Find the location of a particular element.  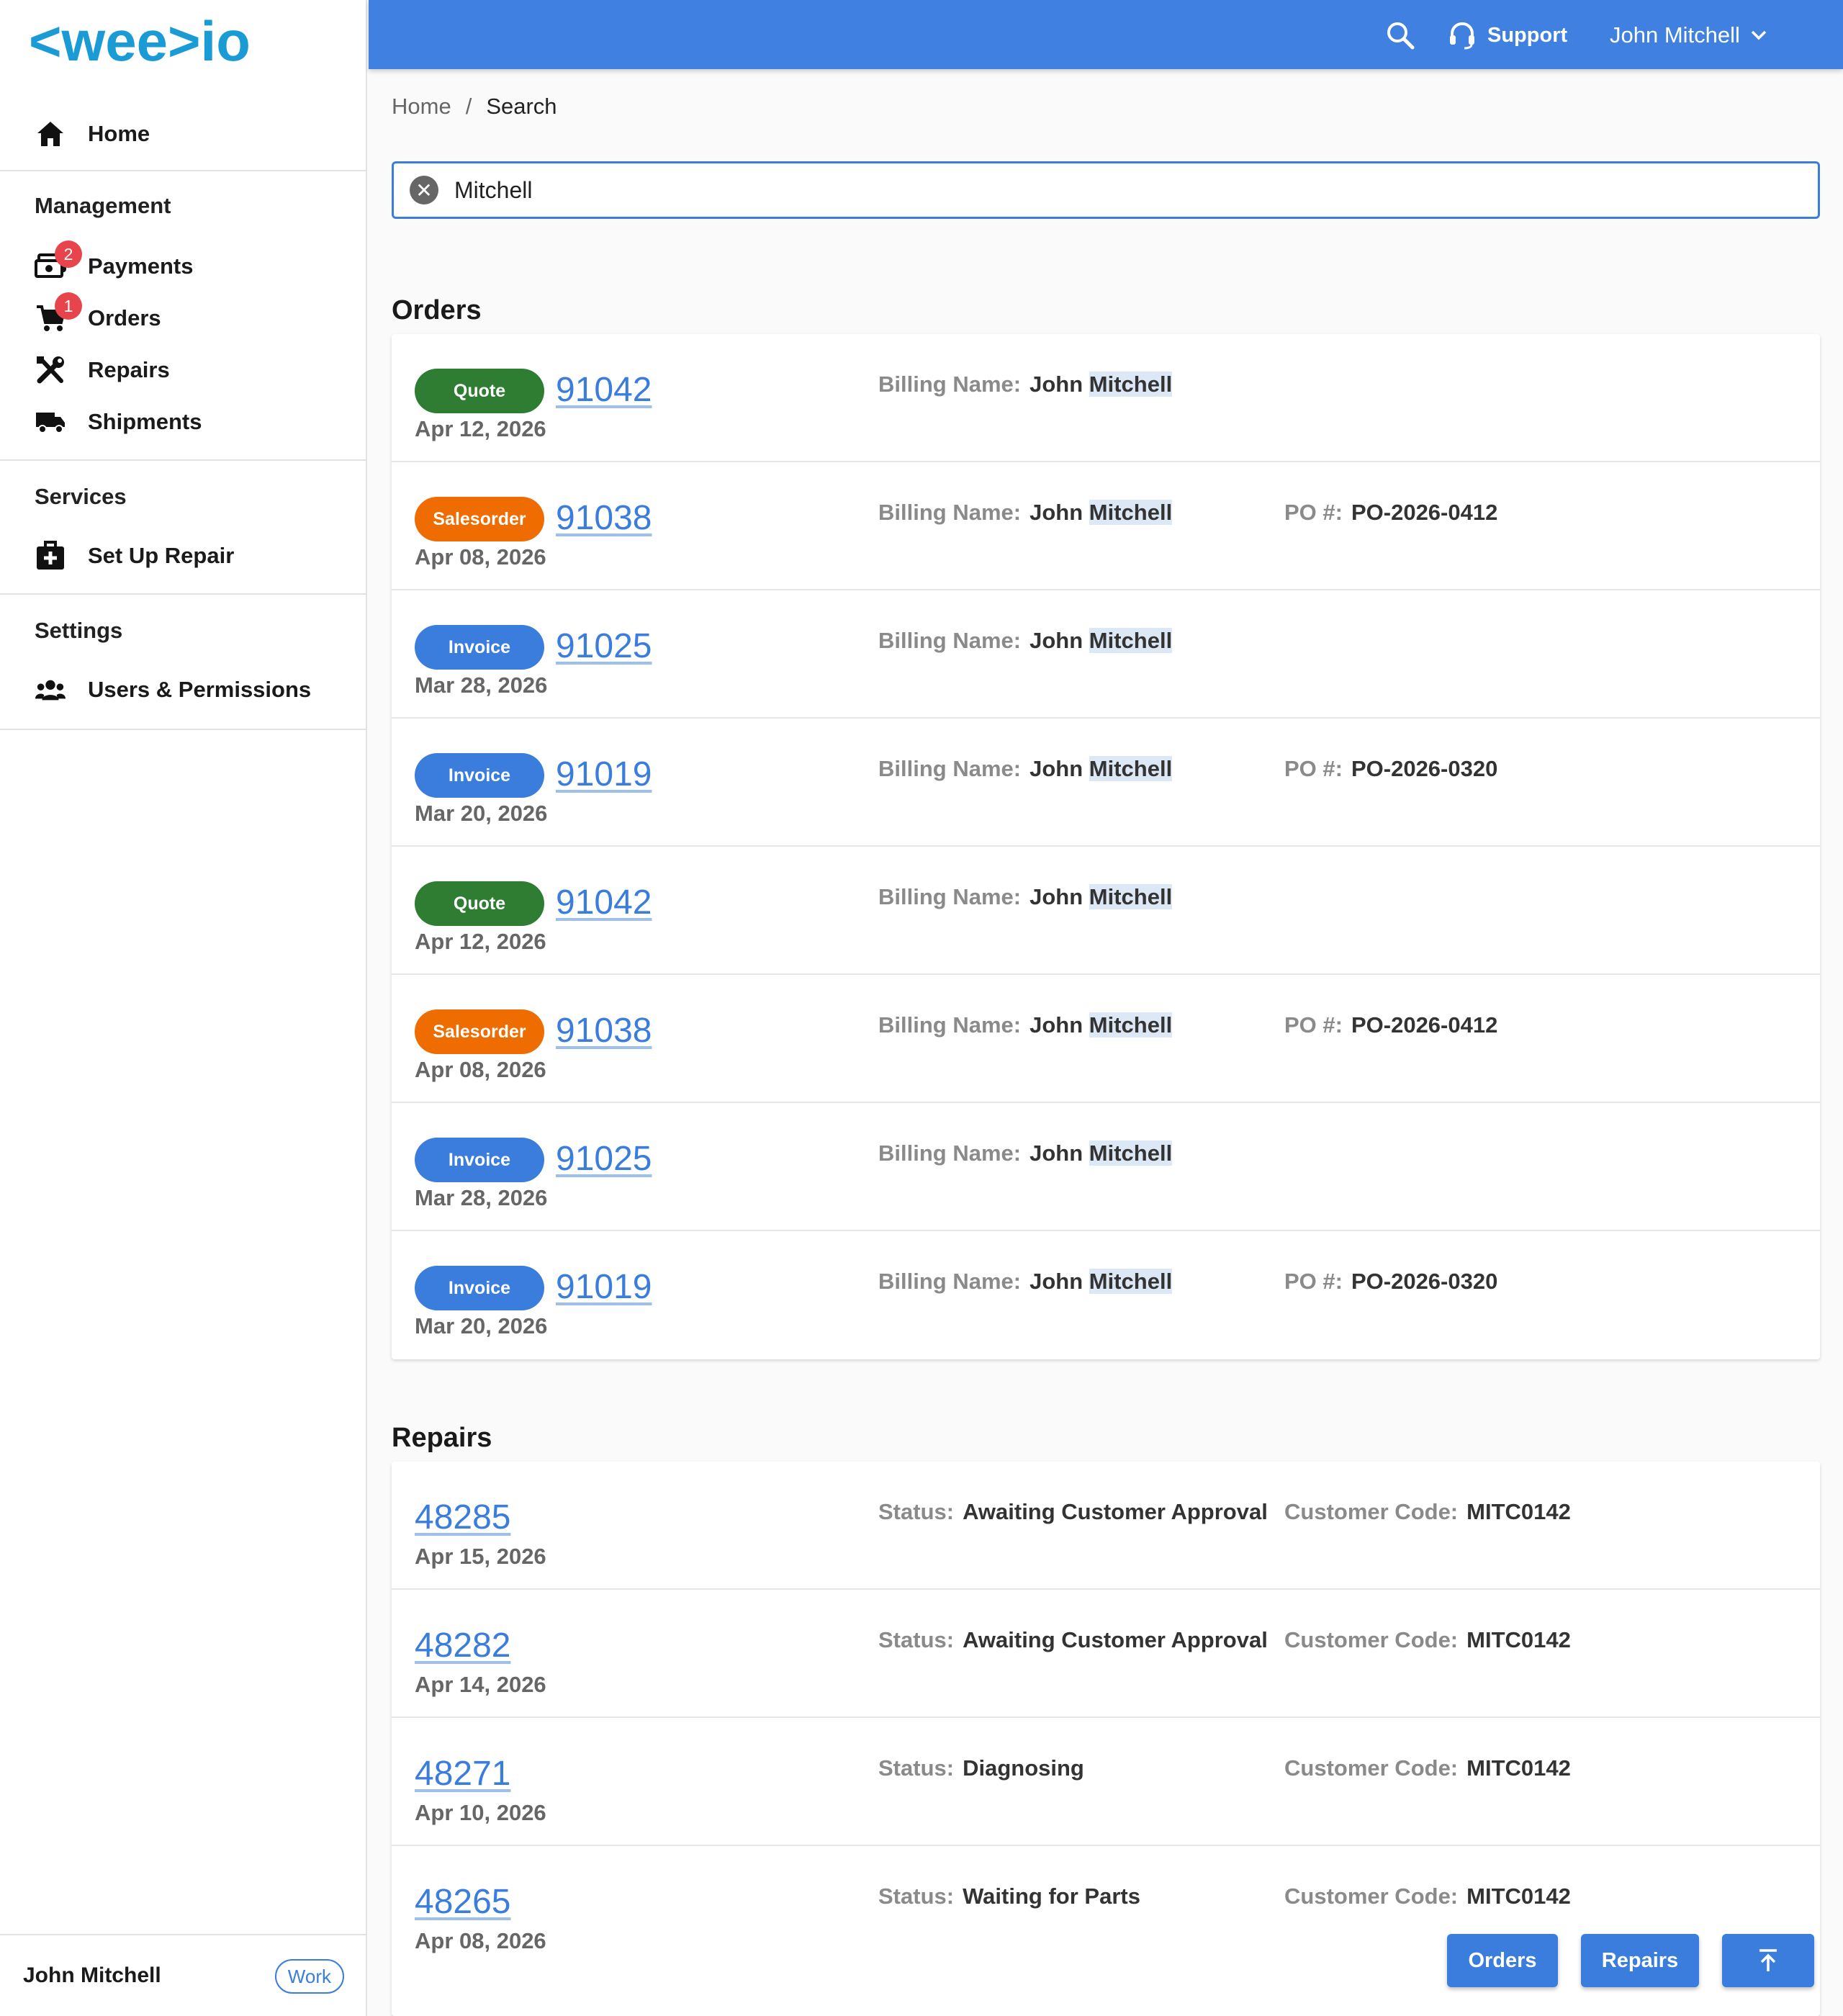

repair-status-field: Status: Awaiting Customer Approval is located at coordinates (1073, 1512).